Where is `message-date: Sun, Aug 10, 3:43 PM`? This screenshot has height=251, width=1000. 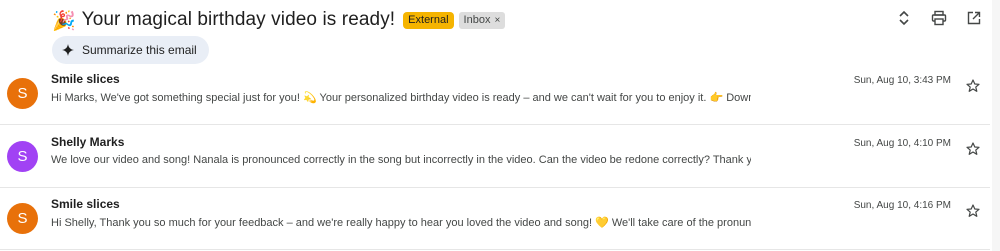 message-date: Sun, Aug 10, 3:43 PM is located at coordinates (902, 80).